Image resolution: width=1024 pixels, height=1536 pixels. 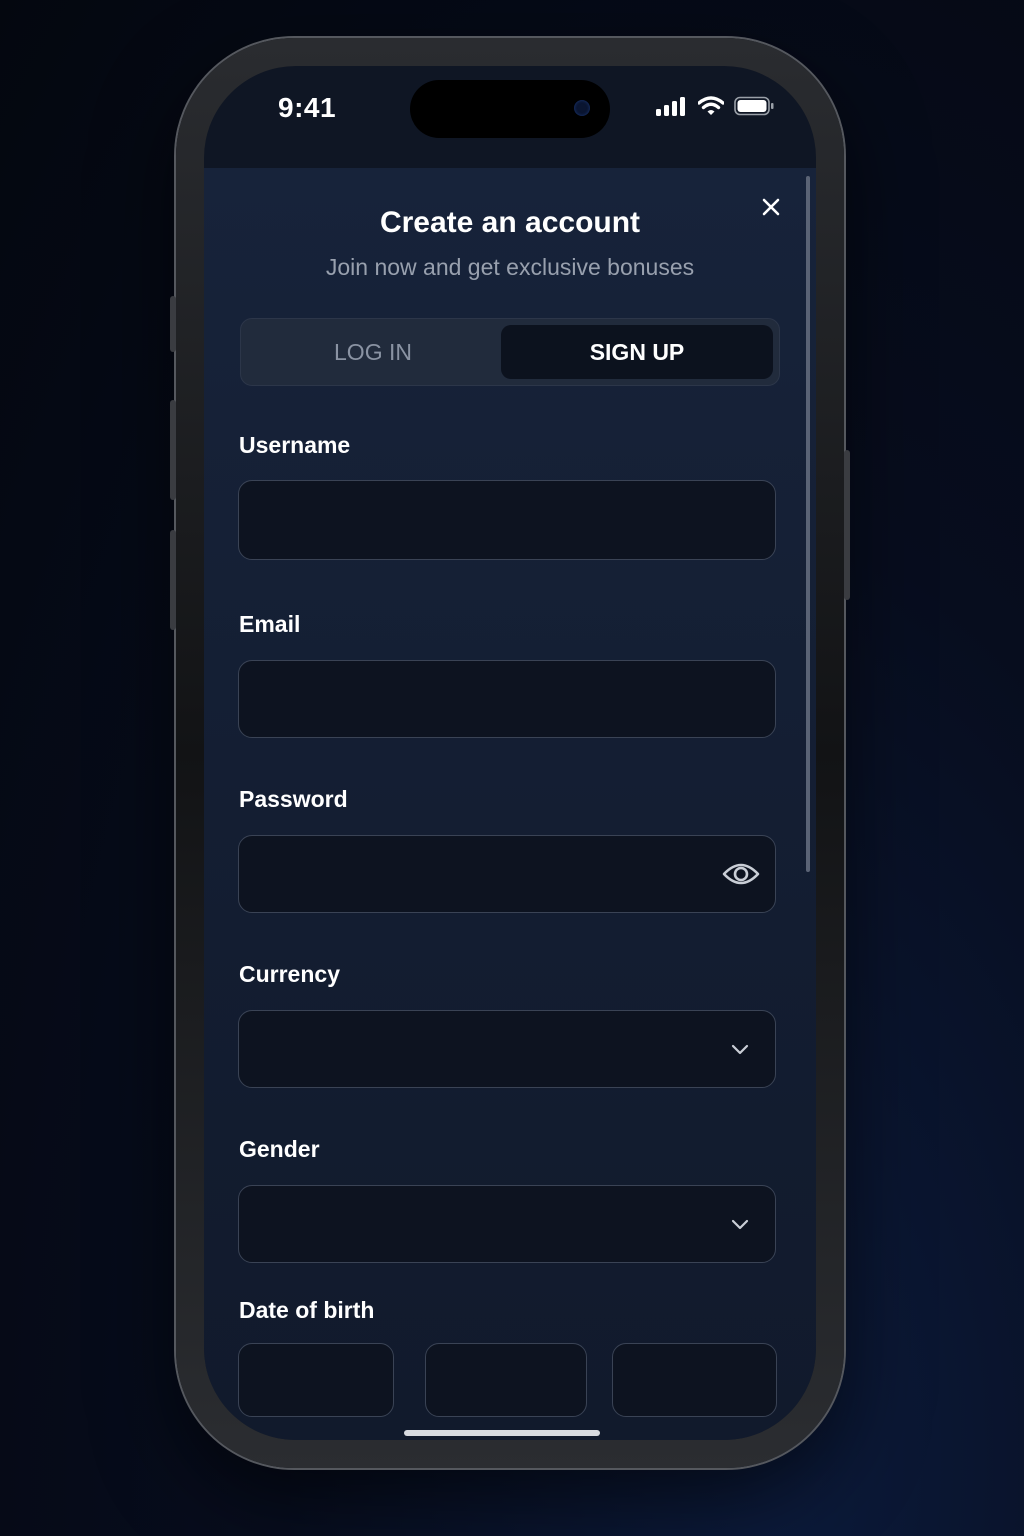 I want to click on dob-day-input, so click(x=316, y=1380).